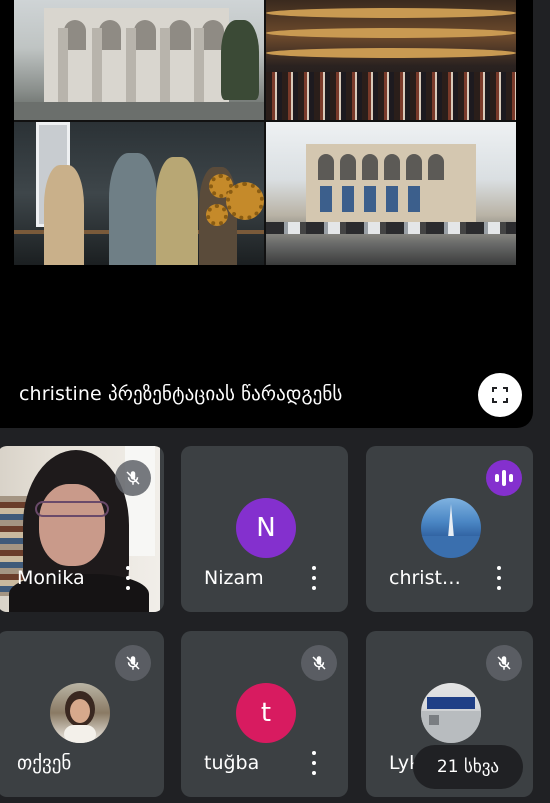  Describe the element at coordinates (139, 60) in the screenshot. I see `slide-photo-building` at that location.